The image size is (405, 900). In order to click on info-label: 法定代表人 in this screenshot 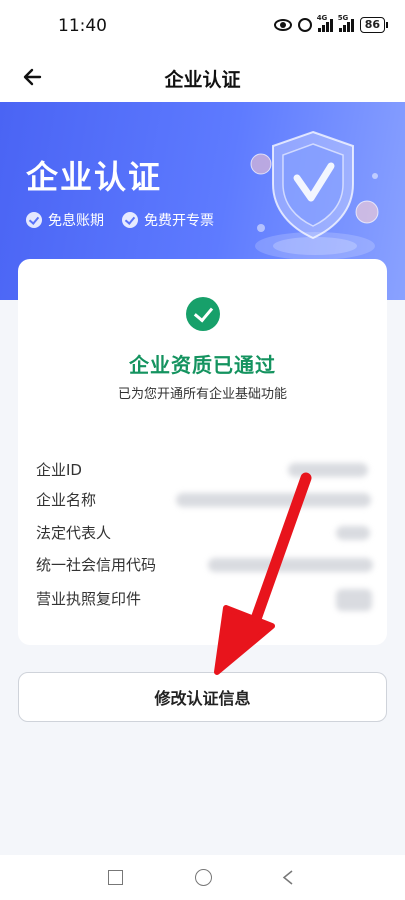, I will do `click(74, 533)`.